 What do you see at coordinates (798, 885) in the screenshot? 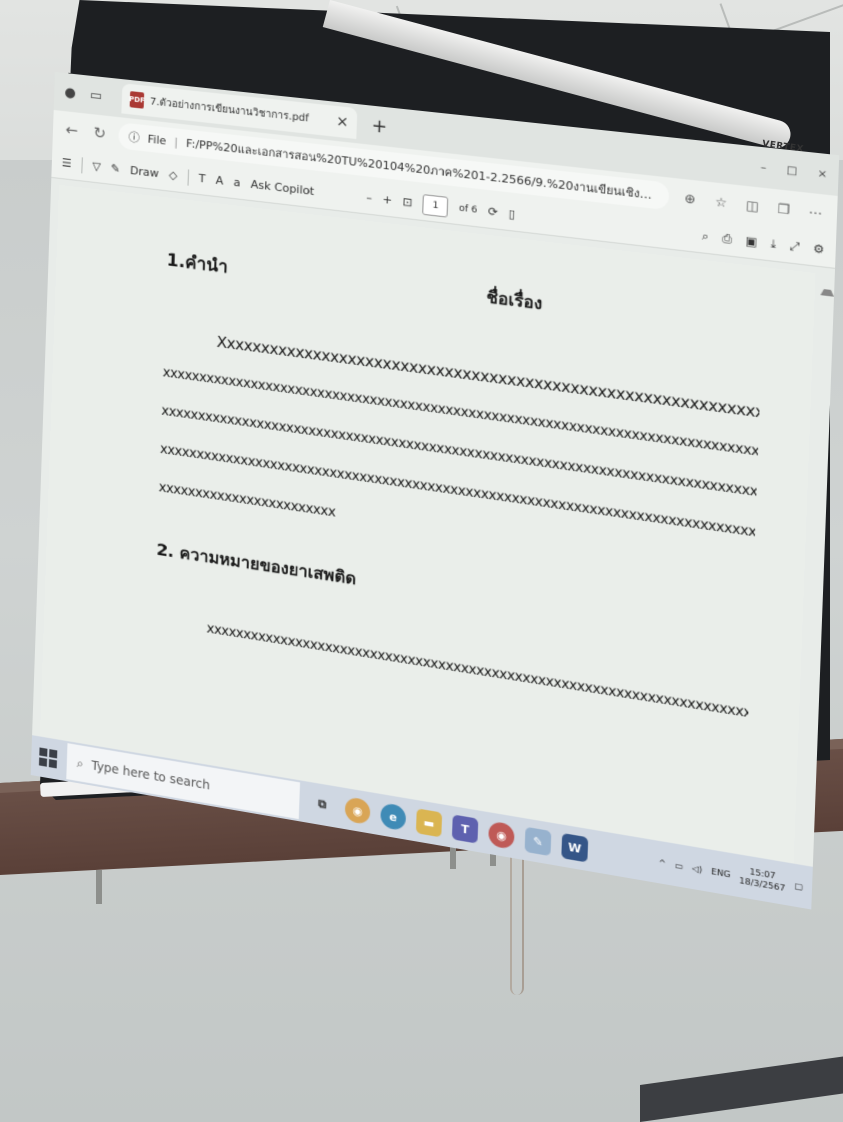
I see `notification-icon: ▢` at bounding box center [798, 885].